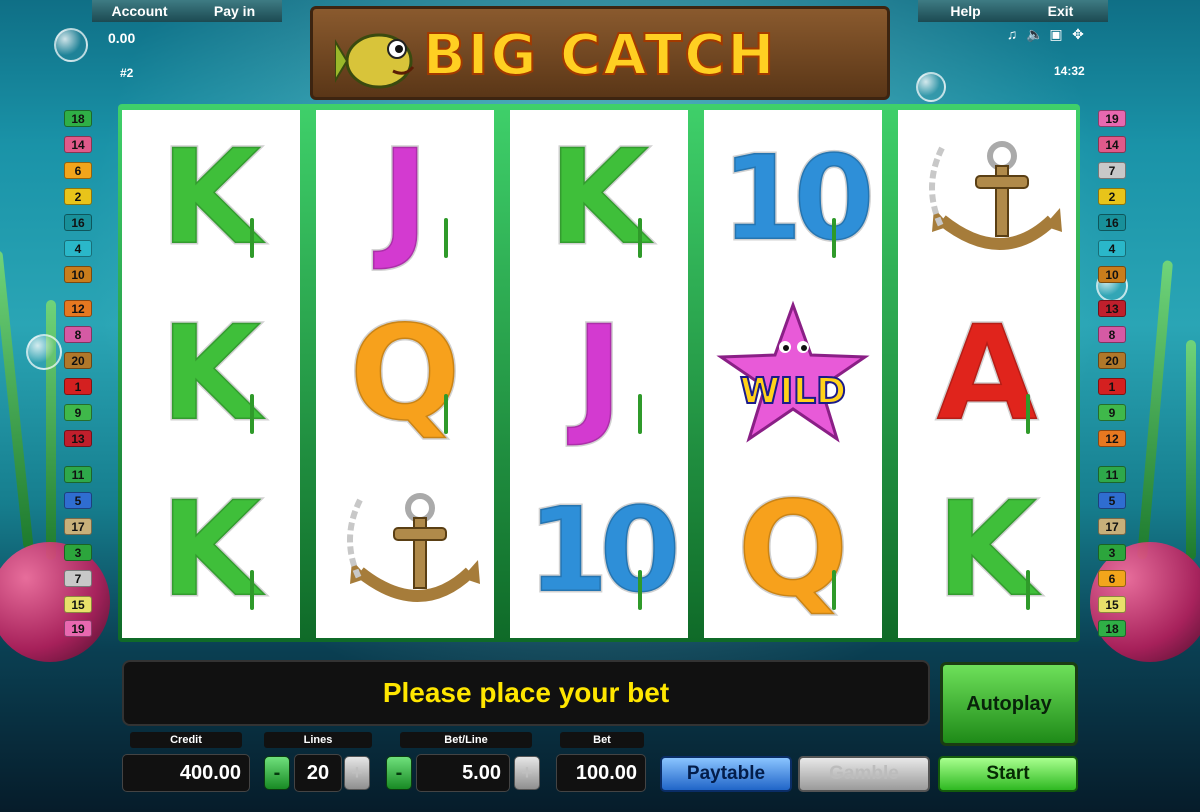 The height and width of the screenshot is (812, 1200). What do you see at coordinates (405, 198) in the screenshot?
I see `symbol-letter: J` at bounding box center [405, 198].